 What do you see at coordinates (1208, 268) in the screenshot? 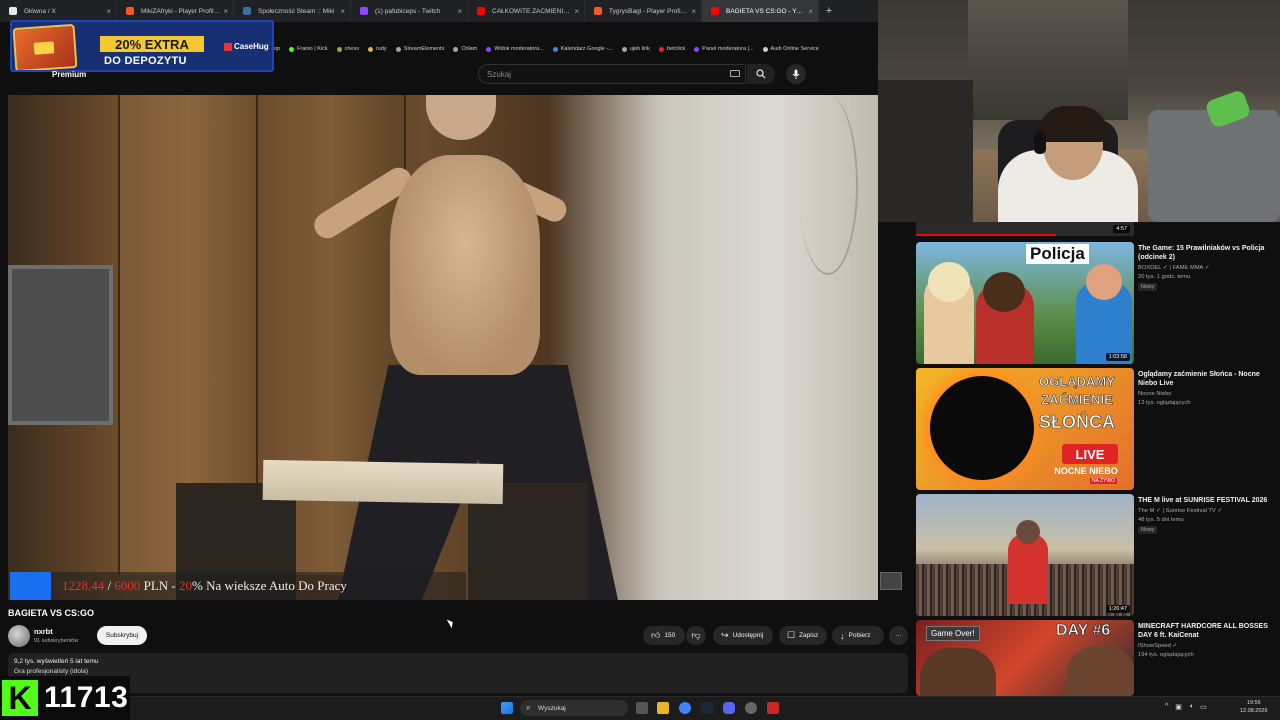
I see `recommendation-channel: BOXDEL ✓ | FAME MMA ✓` at bounding box center [1208, 268].